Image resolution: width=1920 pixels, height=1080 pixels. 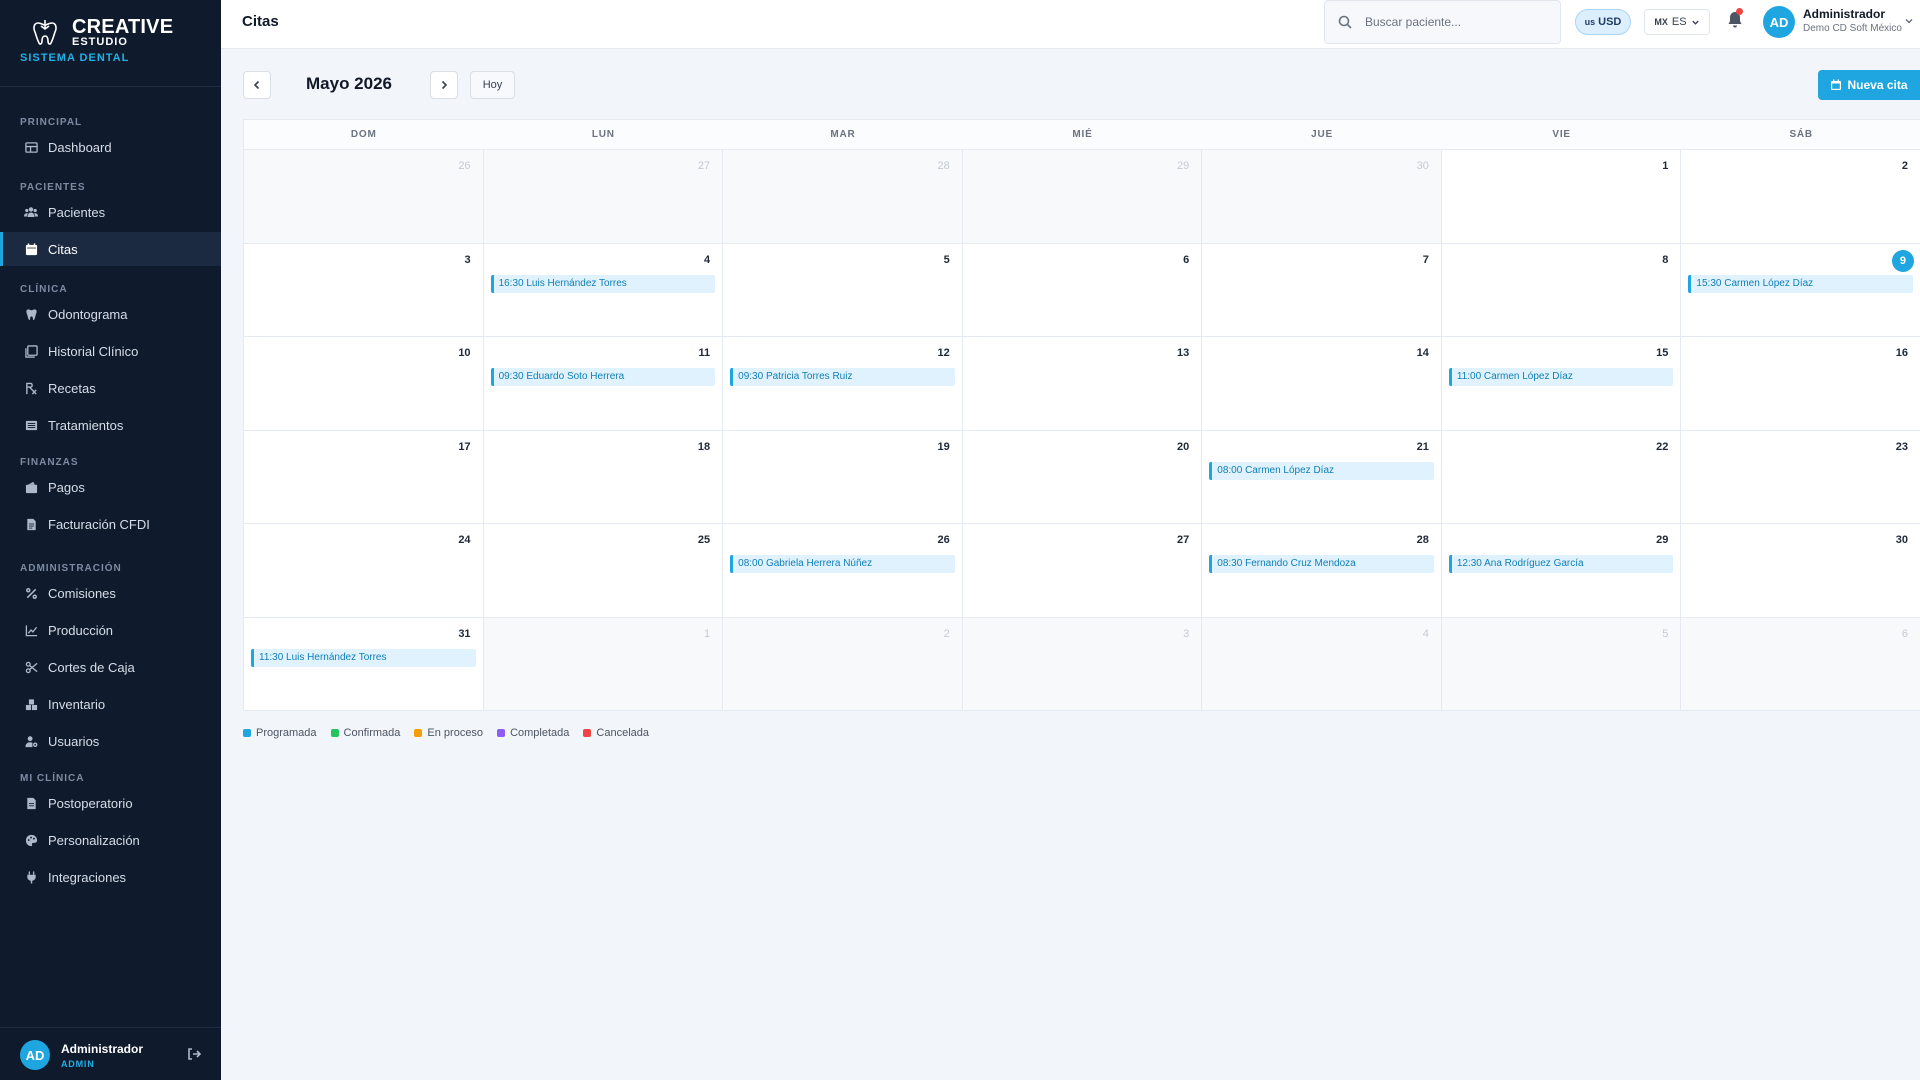 I want to click on notification-dot, so click(x=1739, y=11).